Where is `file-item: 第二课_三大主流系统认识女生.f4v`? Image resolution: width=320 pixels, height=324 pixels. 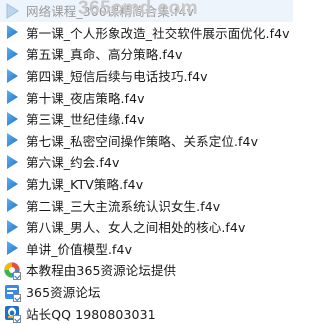 file-item: 第二课_三大主流系统认识女生.f4v is located at coordinates (146, 205).